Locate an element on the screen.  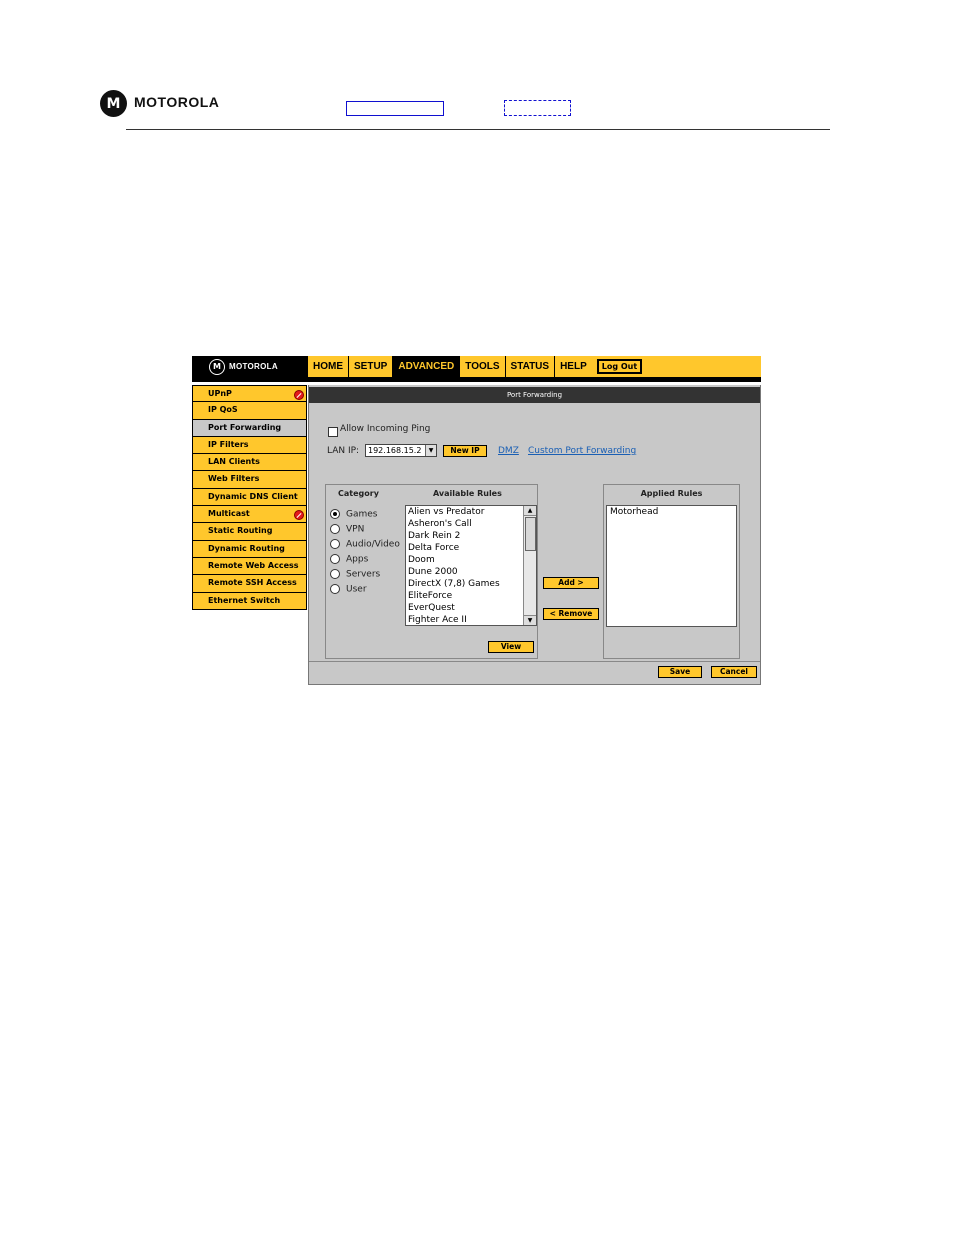
app-logo: M MOTOROLA is located at coordinates (250, 366).